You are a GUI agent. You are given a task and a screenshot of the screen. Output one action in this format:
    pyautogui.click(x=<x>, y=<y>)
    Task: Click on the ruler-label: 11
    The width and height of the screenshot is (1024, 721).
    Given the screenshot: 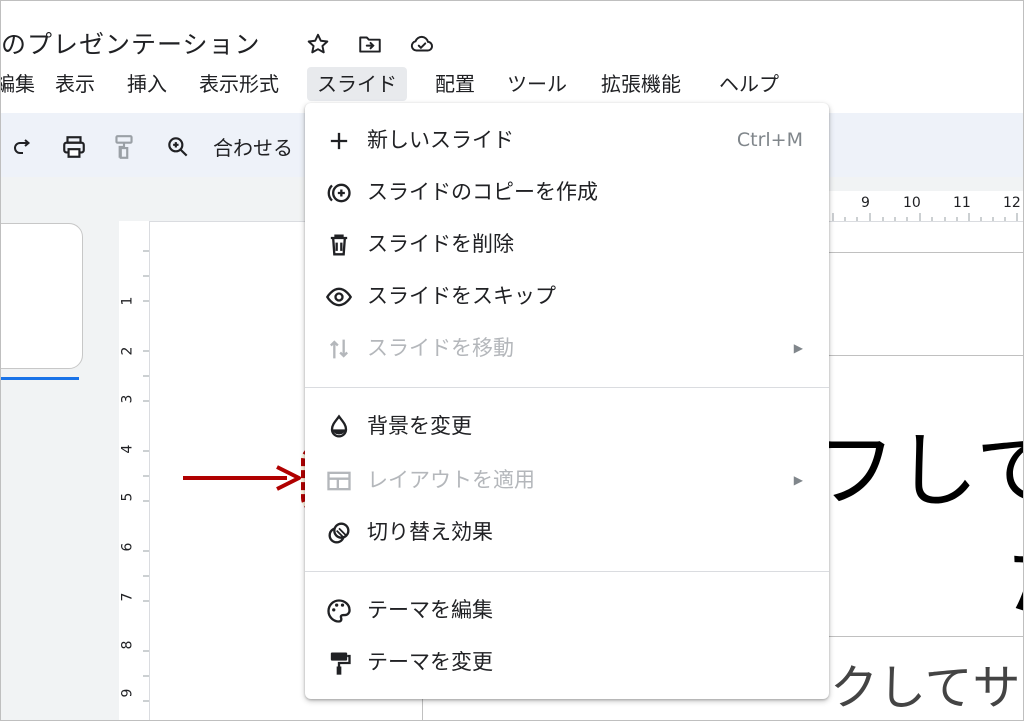 What is the action you would take?
    pyautogui.click(x=962, y=203)
    